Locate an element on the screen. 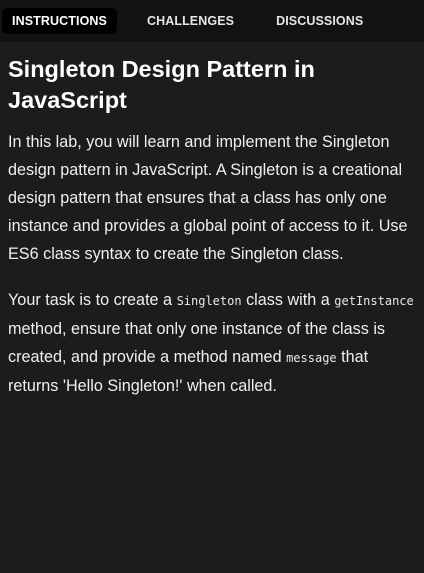 The width and height of the screenshot is (424, 573). code-singleton: Singleton is located at coordinates (209, 301).